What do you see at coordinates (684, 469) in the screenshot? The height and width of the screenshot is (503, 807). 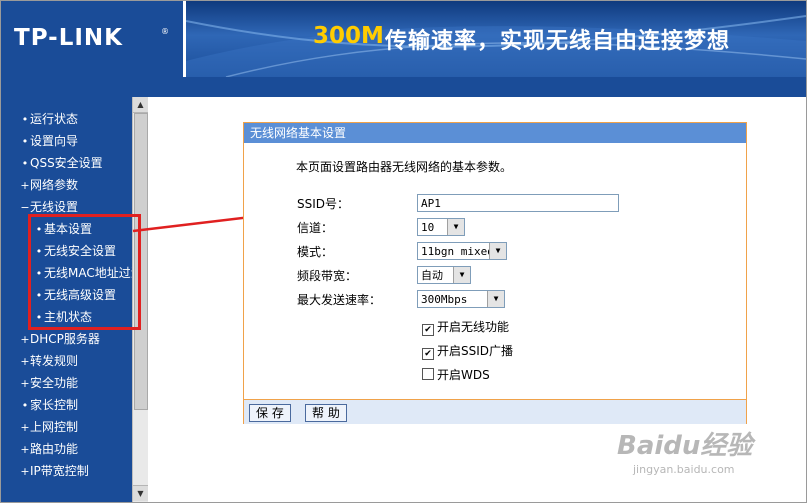 I see `watermark-sub: jingyan.baidu.com` at bounding box center [684, 469].